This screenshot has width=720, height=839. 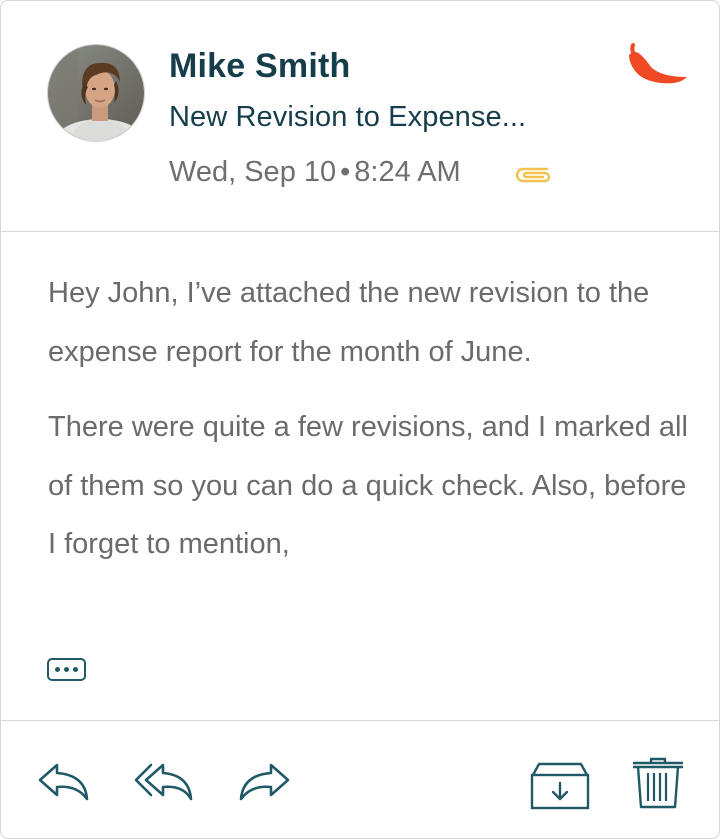 What do you see at coordinates (360, 779) in the screenshot?
I see `action-toolbar` at bounding box center [360, 779].